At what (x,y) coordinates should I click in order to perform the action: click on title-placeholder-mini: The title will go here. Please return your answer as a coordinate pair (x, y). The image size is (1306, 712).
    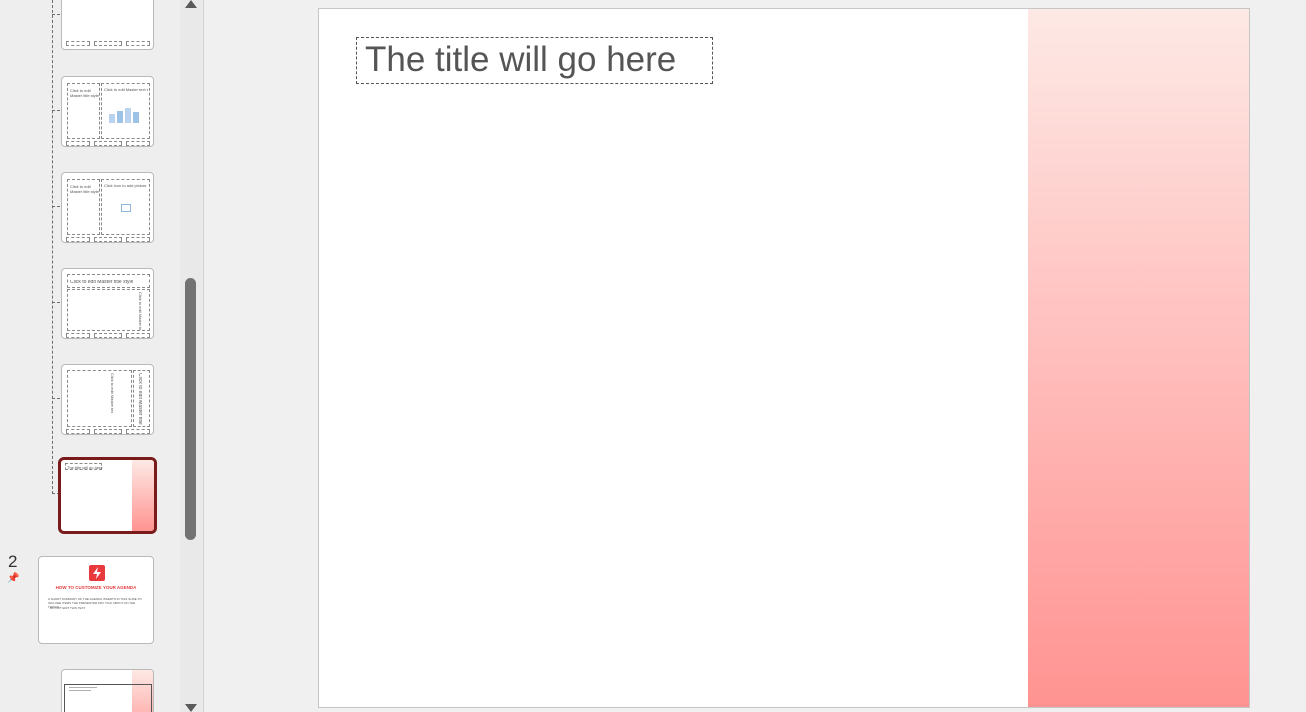
    Looking at the image, I should click on (84, 466).